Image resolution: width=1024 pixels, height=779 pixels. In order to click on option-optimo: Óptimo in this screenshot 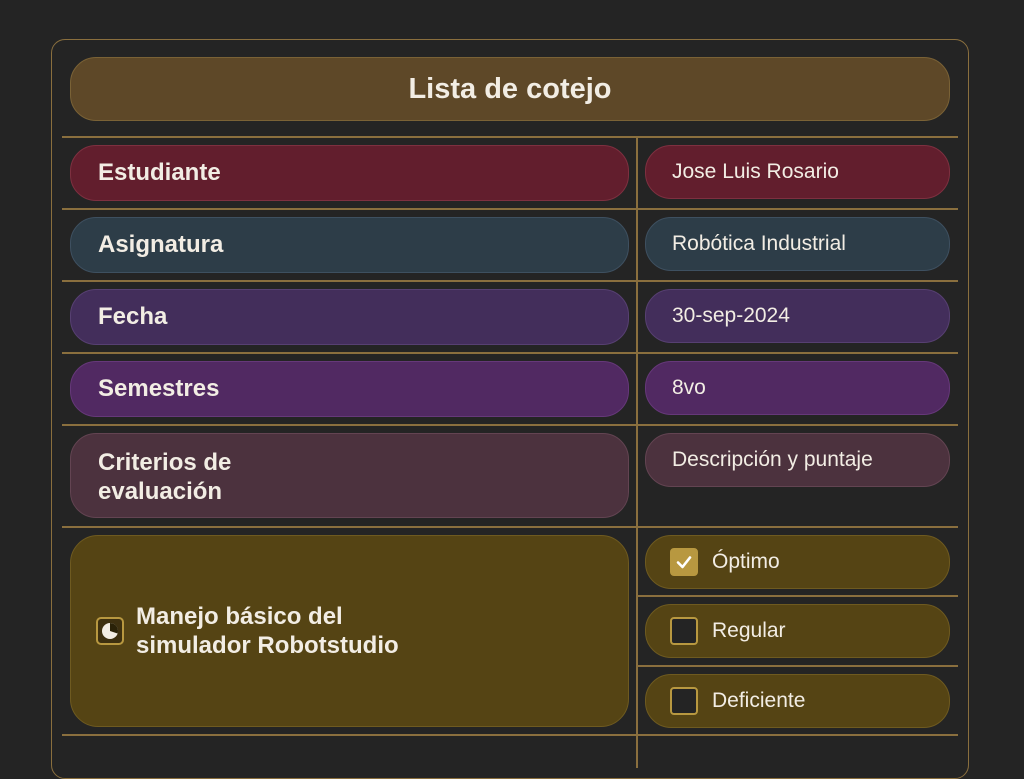, I will do `click(797, 562)`.